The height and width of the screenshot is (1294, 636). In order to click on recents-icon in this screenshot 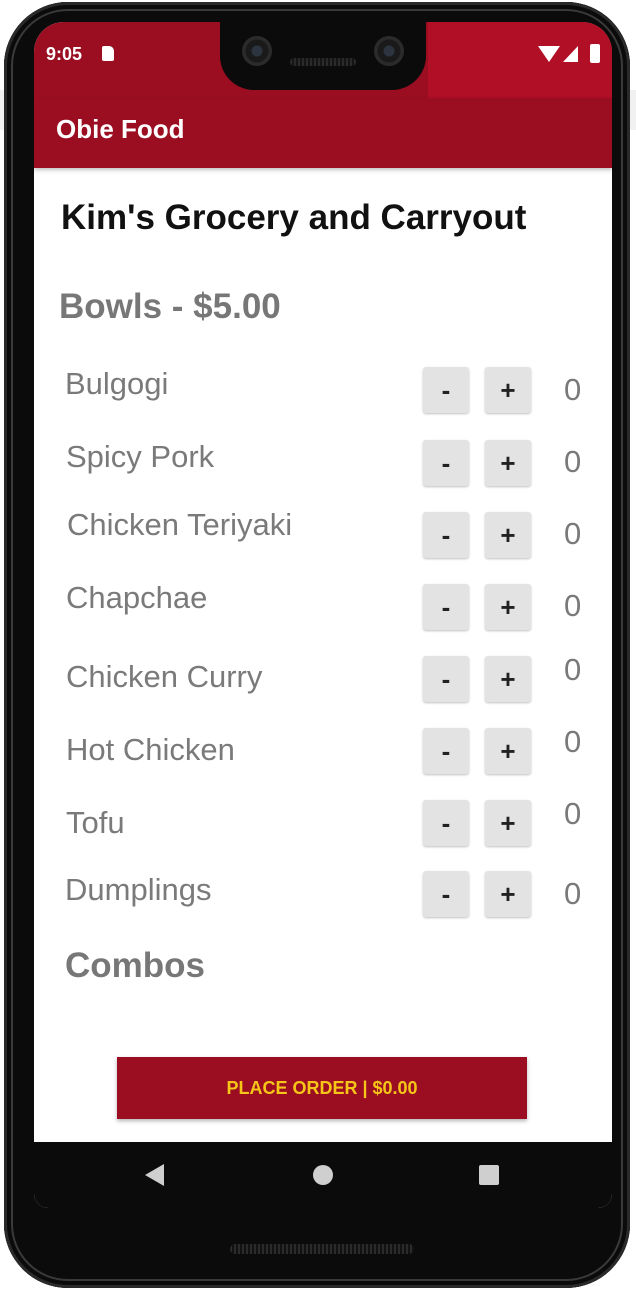, I will do `click(489, 1175)`.